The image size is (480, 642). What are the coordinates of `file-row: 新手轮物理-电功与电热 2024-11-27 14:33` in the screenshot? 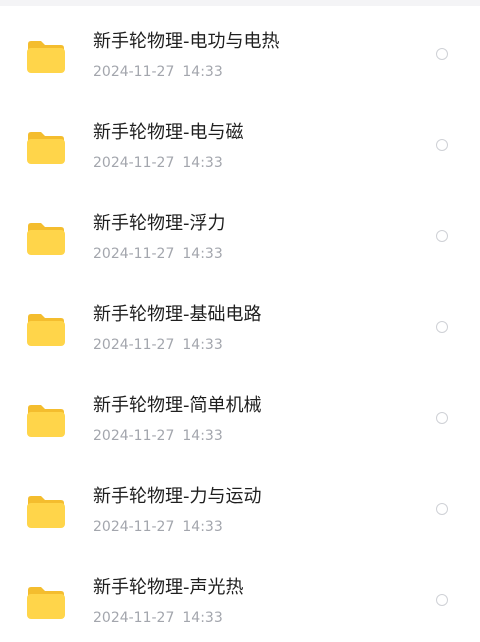 It's located at (240, 45).